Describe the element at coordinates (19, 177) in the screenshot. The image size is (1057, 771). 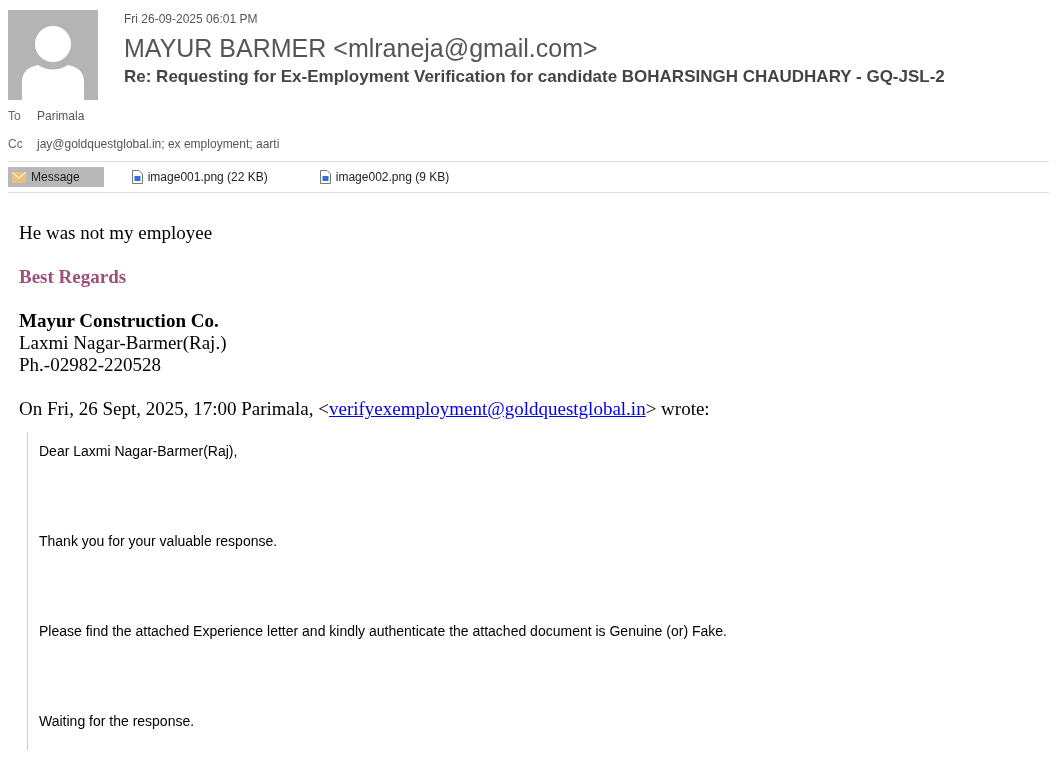
I see `envelope-icon` at that location.